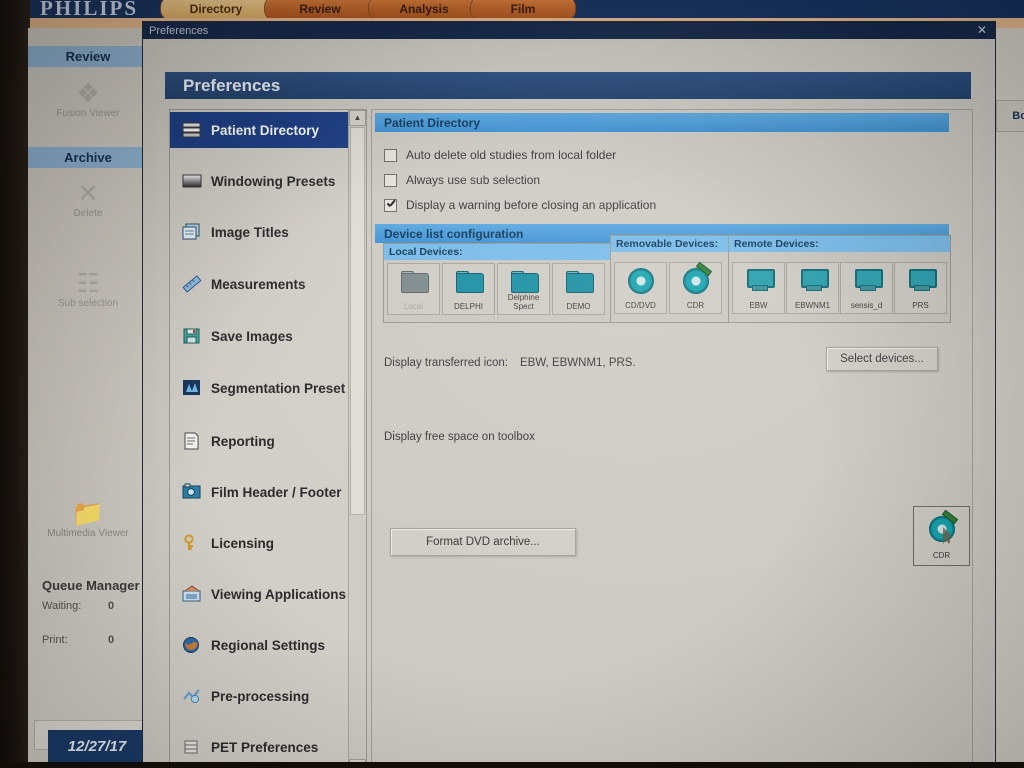  Describe the element at coordinates (839, 244) in the screenshot. I see `device-group-remote-title: Remote Devices:` at that location.